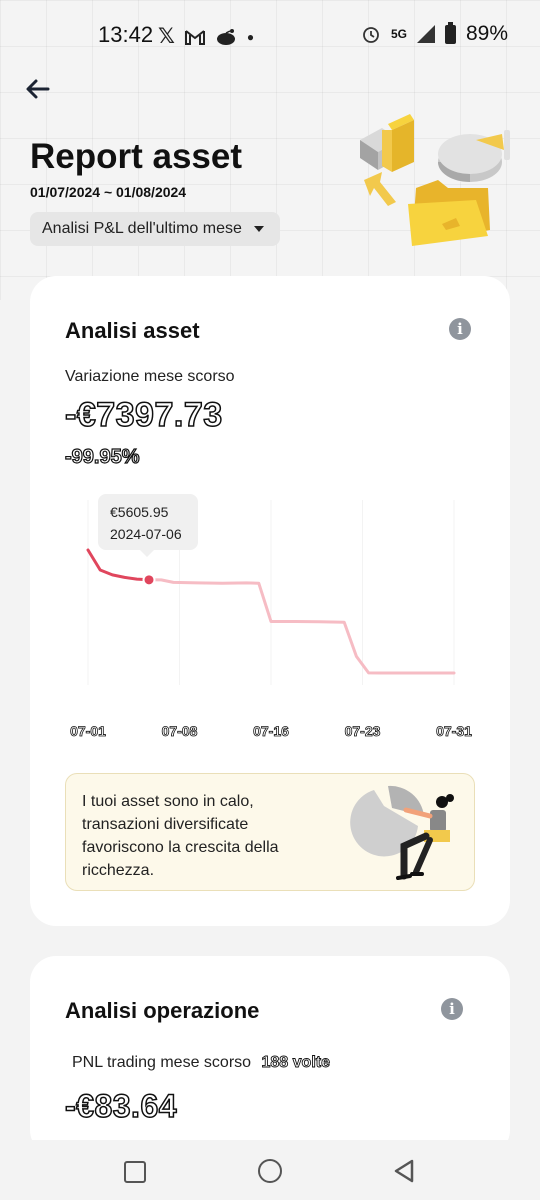 The height and width of the screenshot is (1200, 540). I want to click on trade-count: 188 volte, so click(295, 1063).